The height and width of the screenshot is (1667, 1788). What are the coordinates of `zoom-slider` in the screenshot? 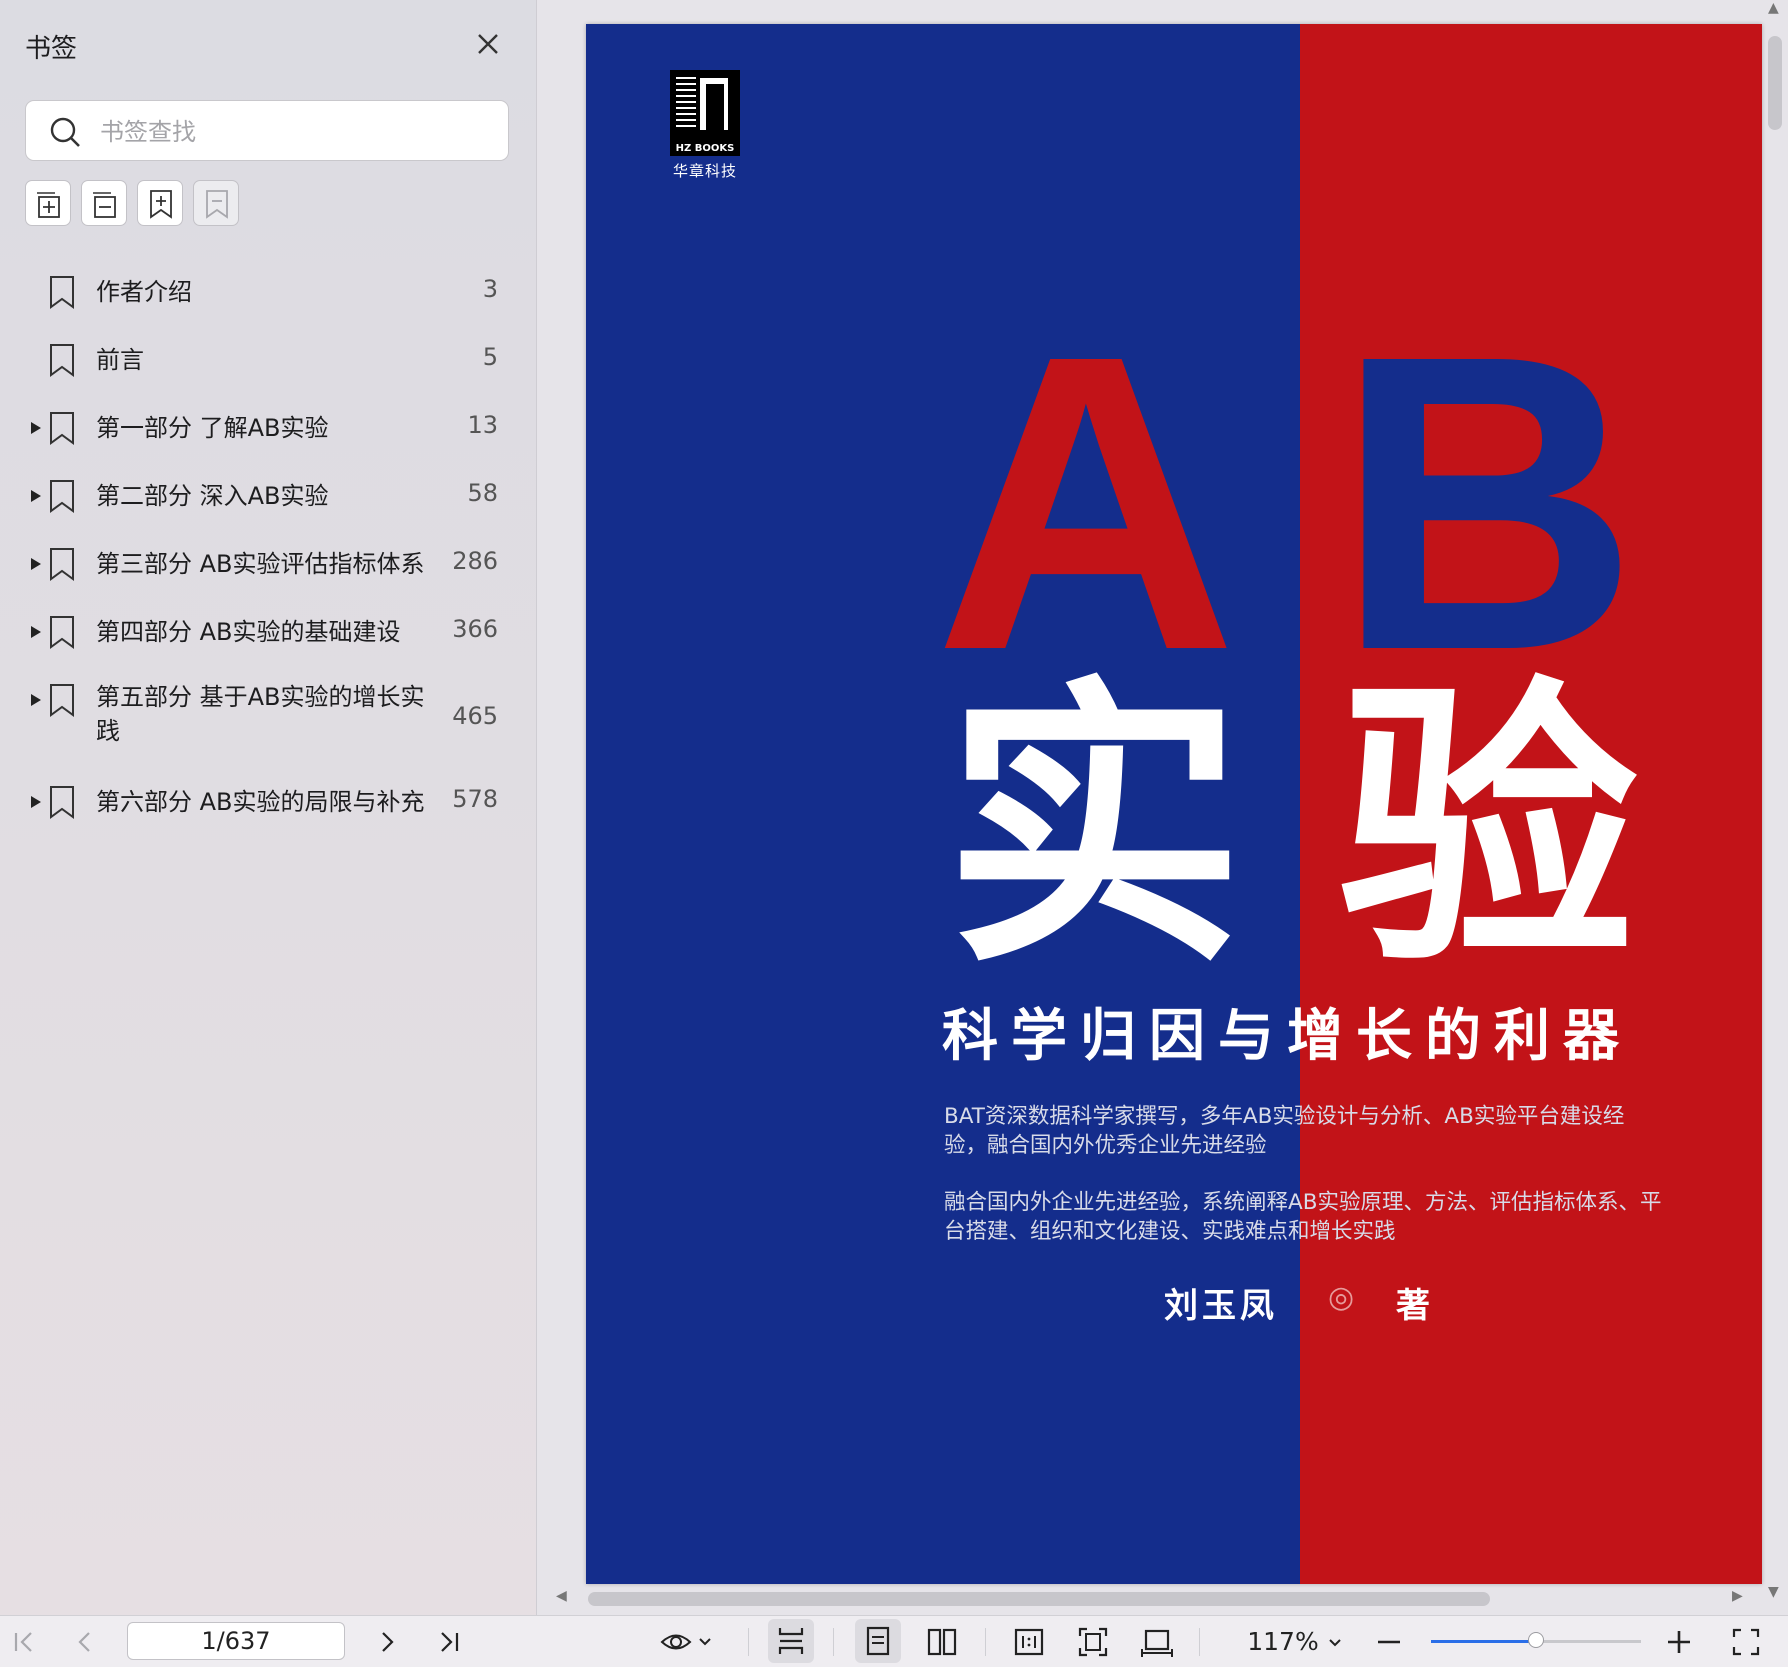 It's located at (1536, 1640).